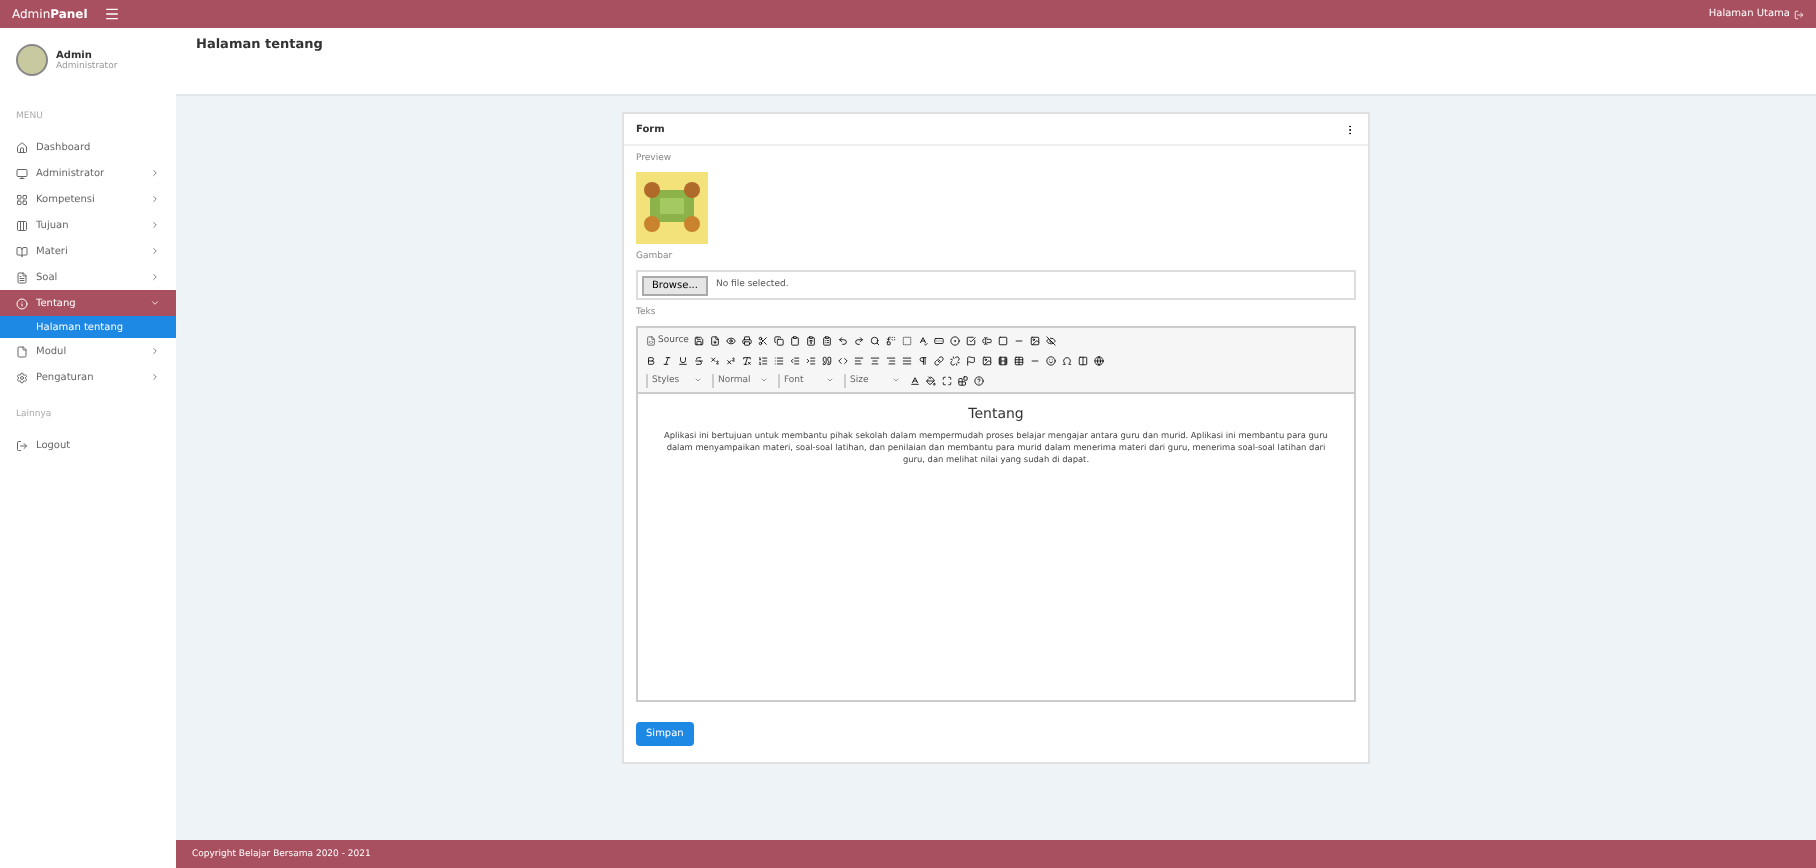  I want to click on quote-icon, so click(827, 360).